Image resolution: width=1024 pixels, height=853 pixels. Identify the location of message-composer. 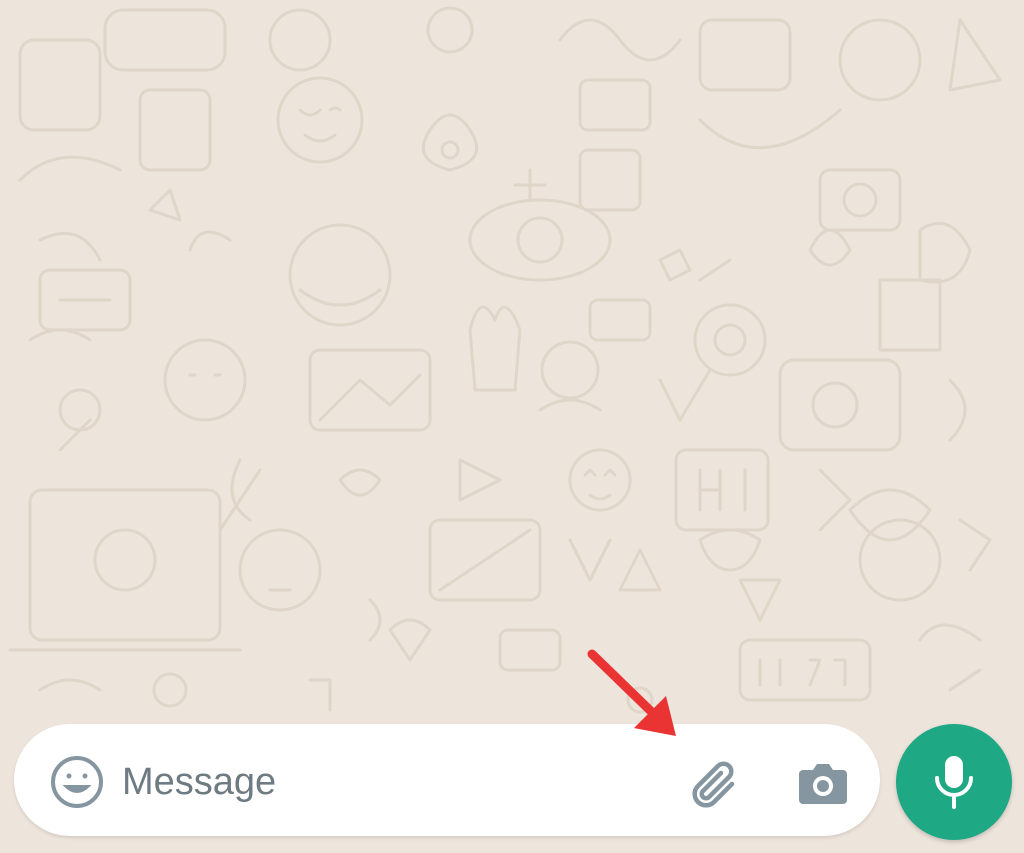
(447, 780).